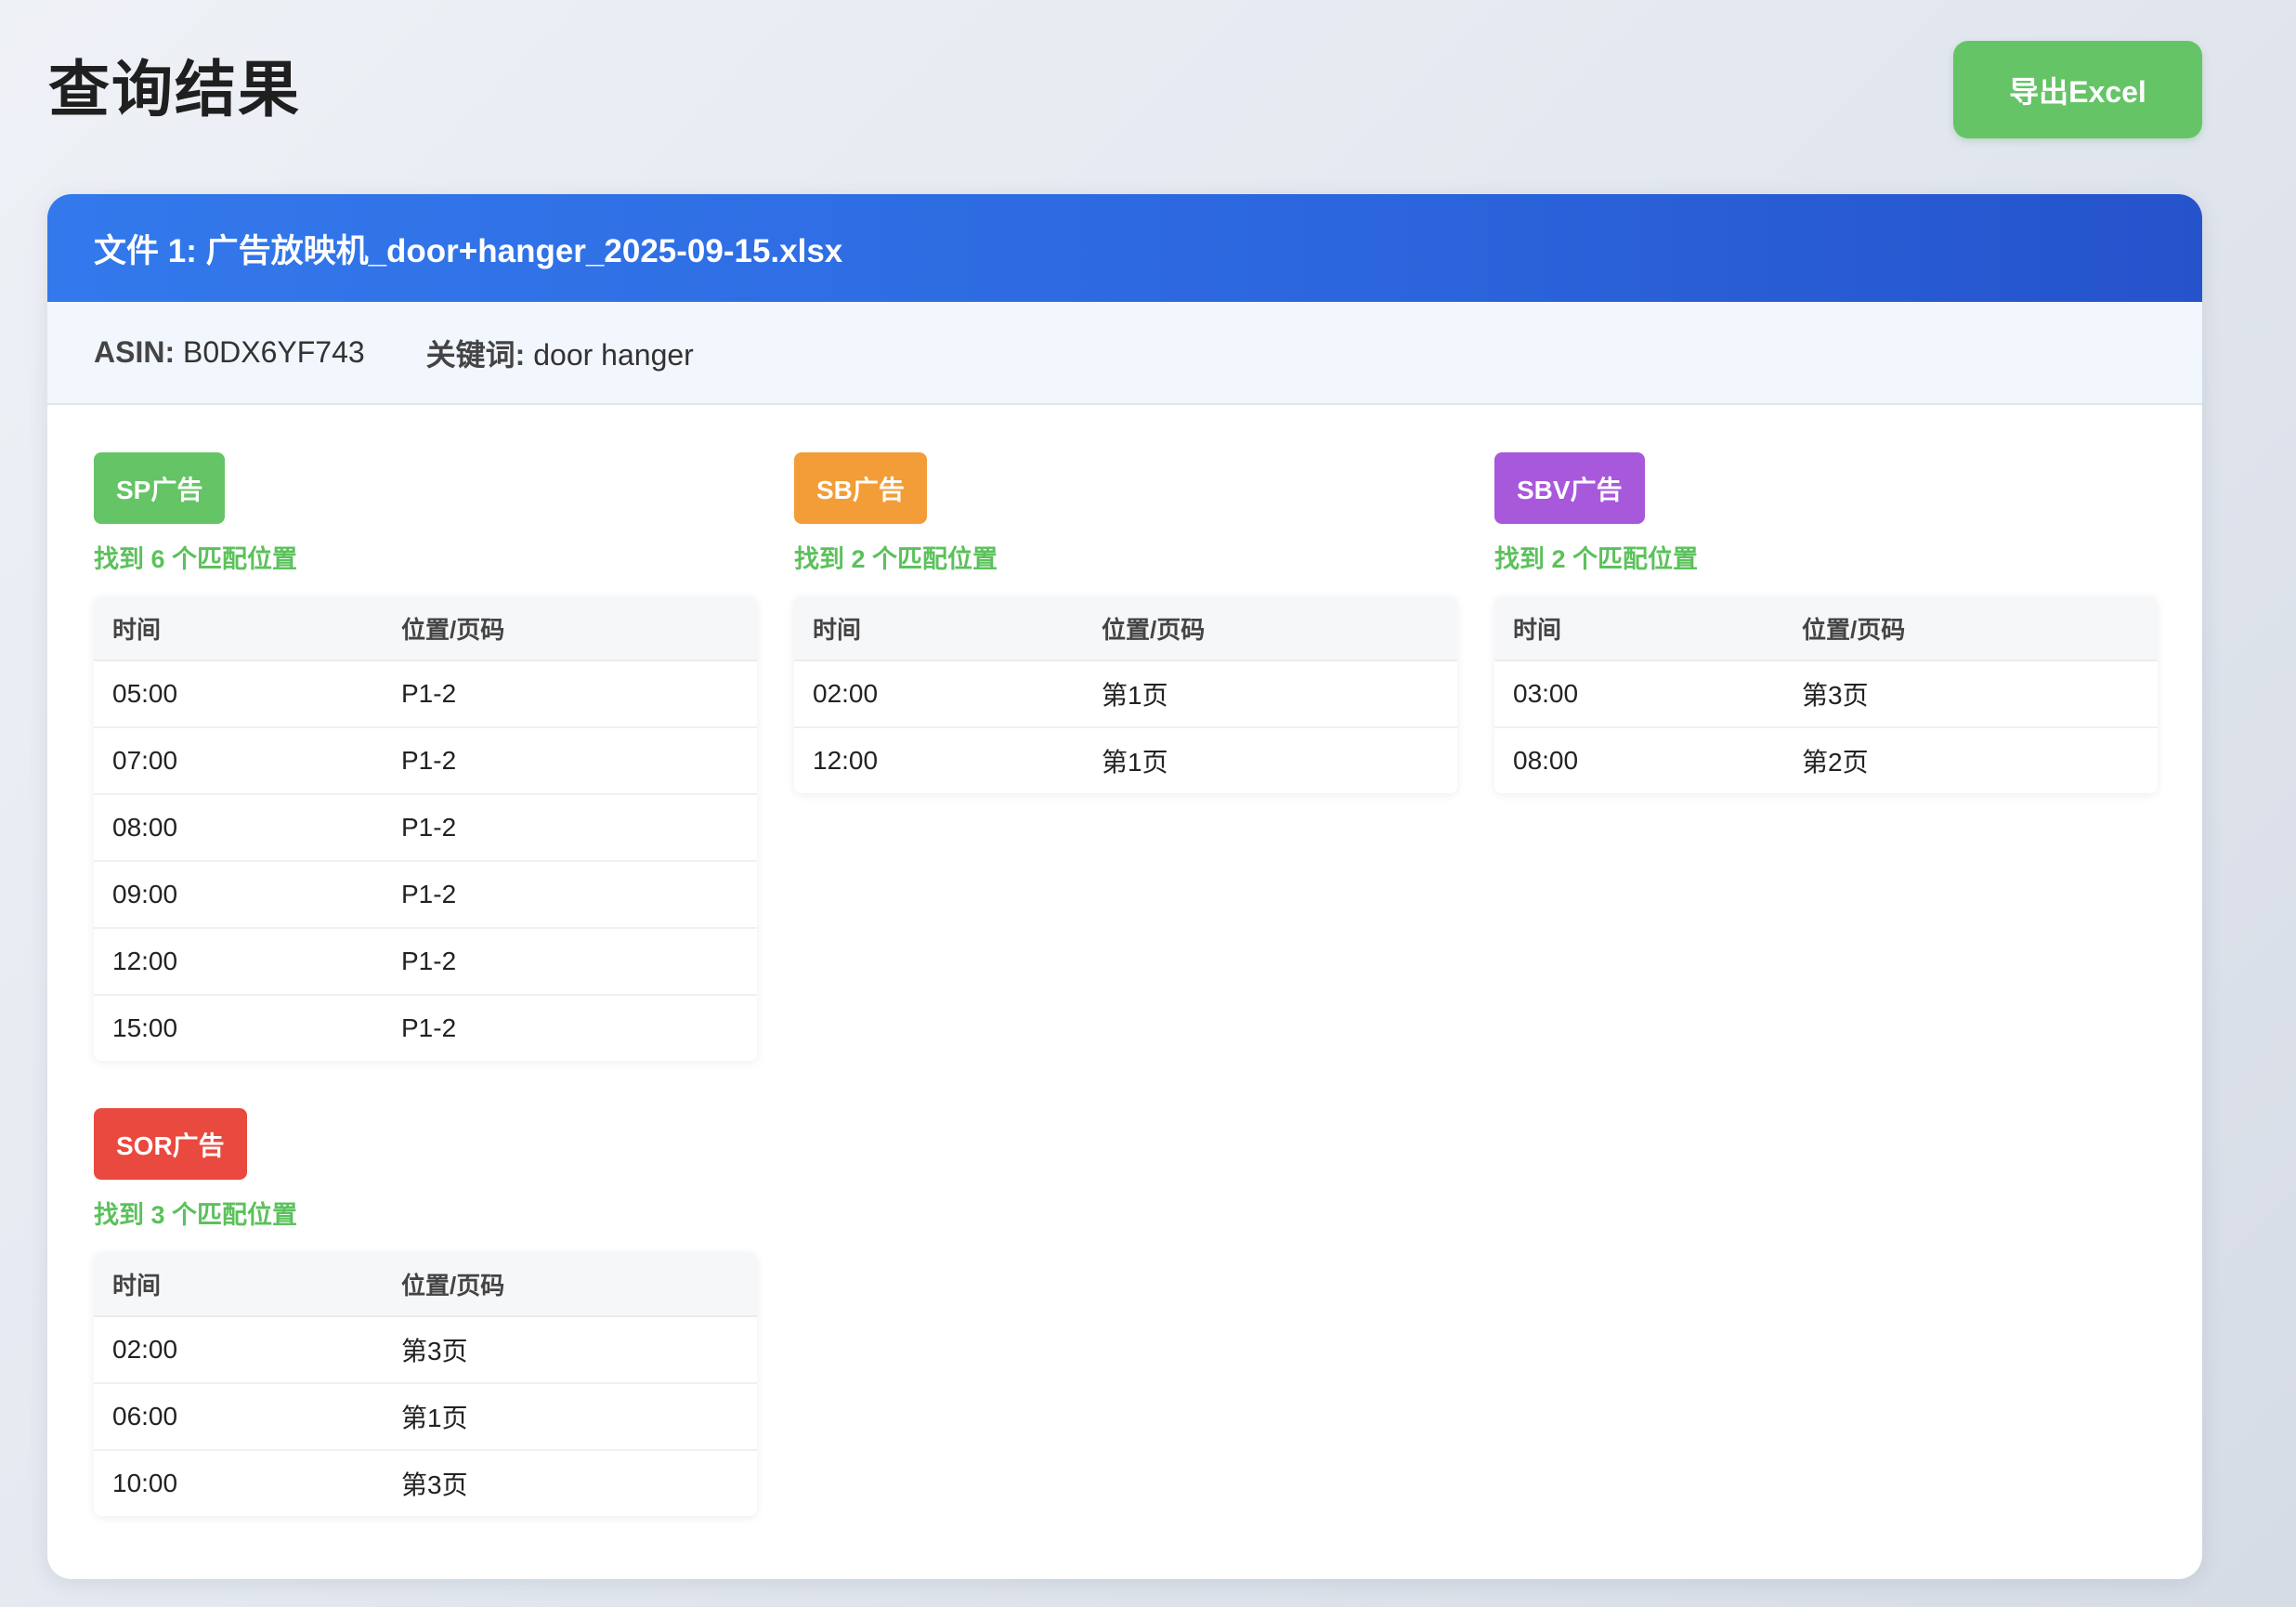 This screenshot has height=1607, width=2296. I want to click on table-row: 09:00 P1-2, so click(425, 895).